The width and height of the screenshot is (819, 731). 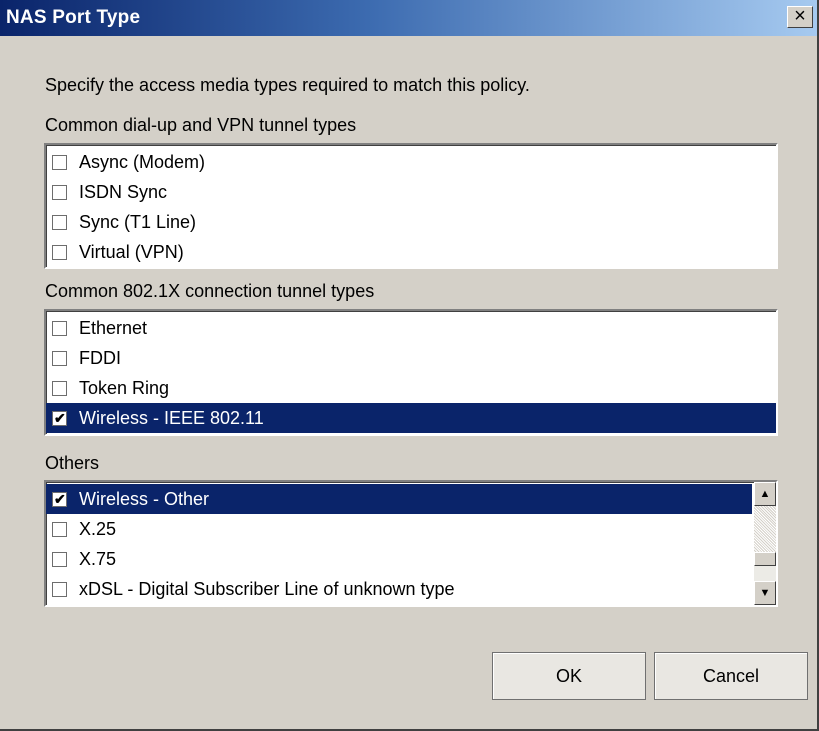 What do you see at coordinates (408, 18) in the screenshot?
I see `title-bar: NAS Port Type ×` at bounding box center [408, 18].